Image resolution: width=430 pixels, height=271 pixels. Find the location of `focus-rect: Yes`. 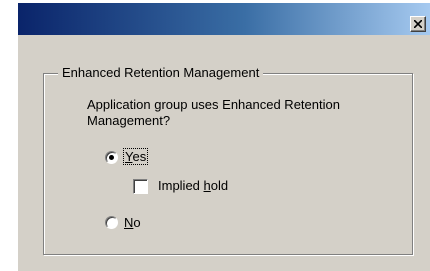

focus-rect: Yes is located at coordinates (135, 156).